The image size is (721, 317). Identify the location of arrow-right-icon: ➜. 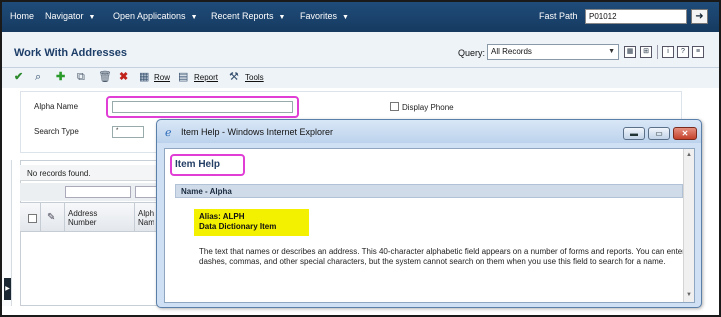
(699, 16).